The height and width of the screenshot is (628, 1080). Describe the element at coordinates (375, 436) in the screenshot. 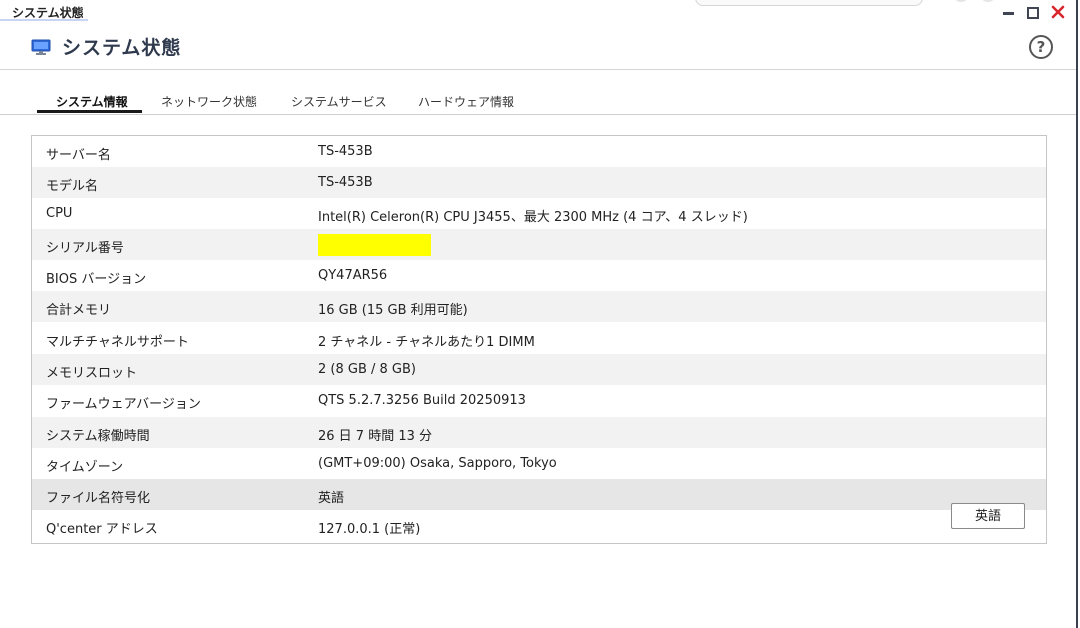

I see `row-value: 26 日 7 時間 13 分` at that location.